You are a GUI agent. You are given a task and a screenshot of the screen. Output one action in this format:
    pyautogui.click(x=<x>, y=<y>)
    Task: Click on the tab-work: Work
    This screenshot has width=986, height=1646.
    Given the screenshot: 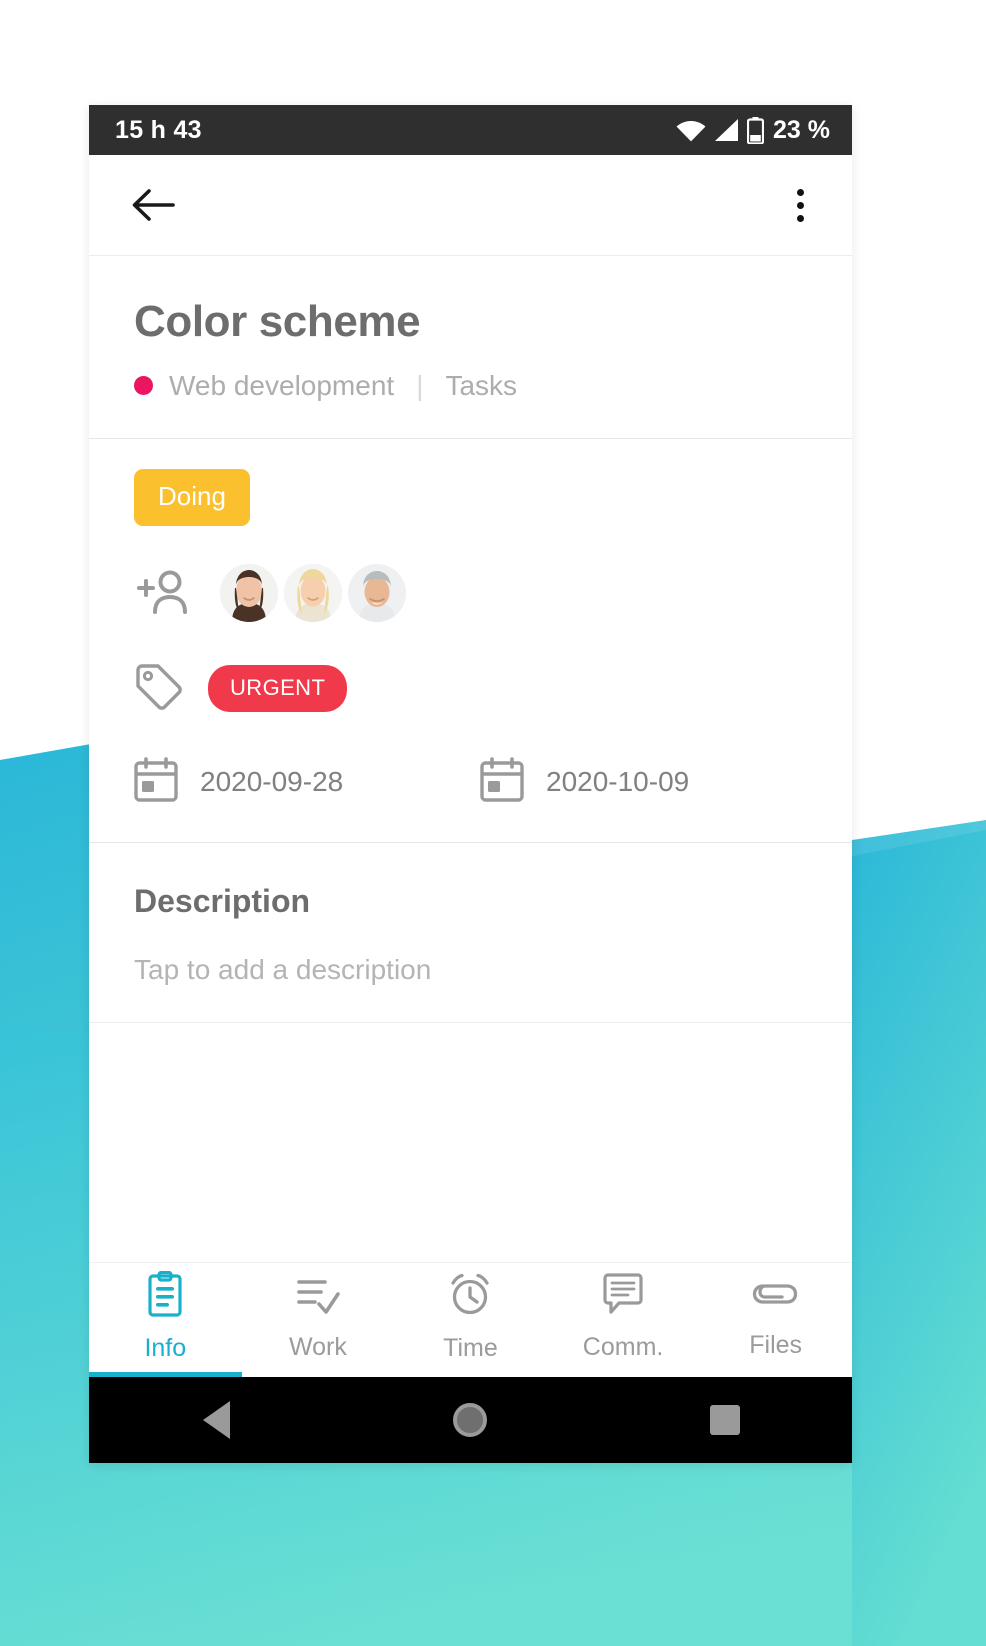 What is the action you would take?
    pyautogui.click(x=318, y=1320)
    